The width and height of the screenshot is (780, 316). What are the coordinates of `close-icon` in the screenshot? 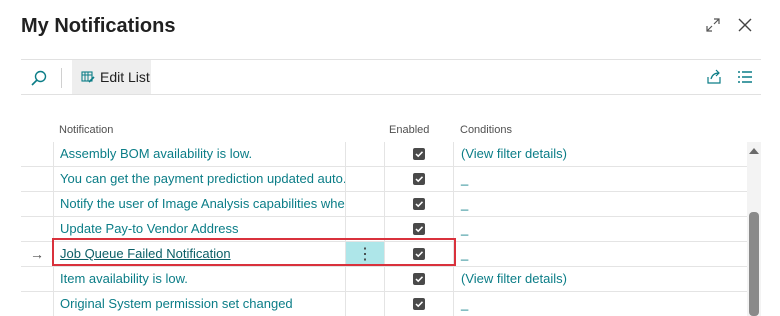 It's located at (745, 25).